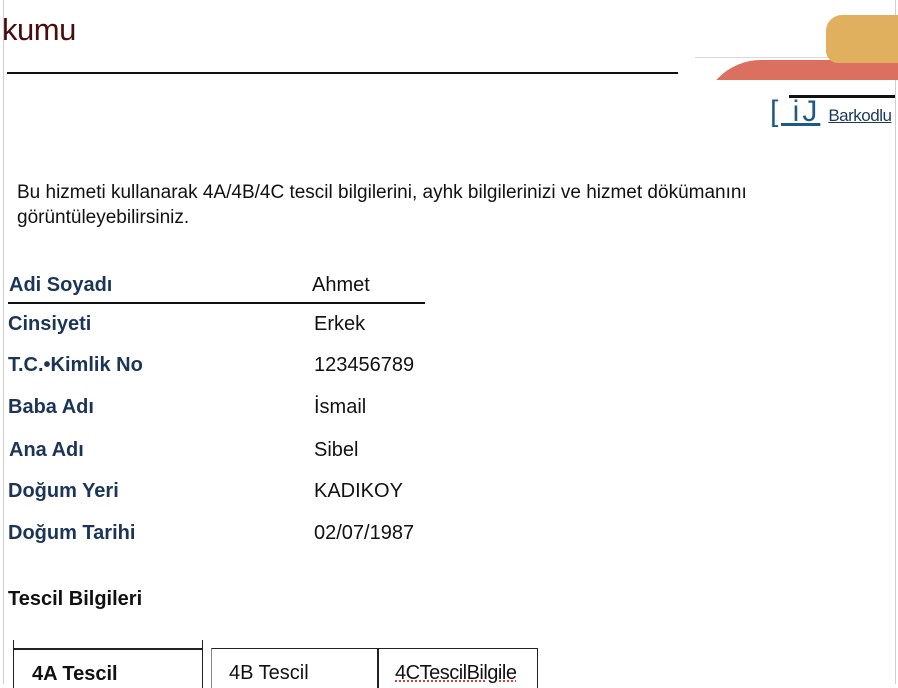 Image resolution: width=898 pixels, height=688 pixels. What do you see at coordinates (340, 324) in the screenshot?
I see `value-cinsiyeti: Erkek` at bounding box center [340, 324].